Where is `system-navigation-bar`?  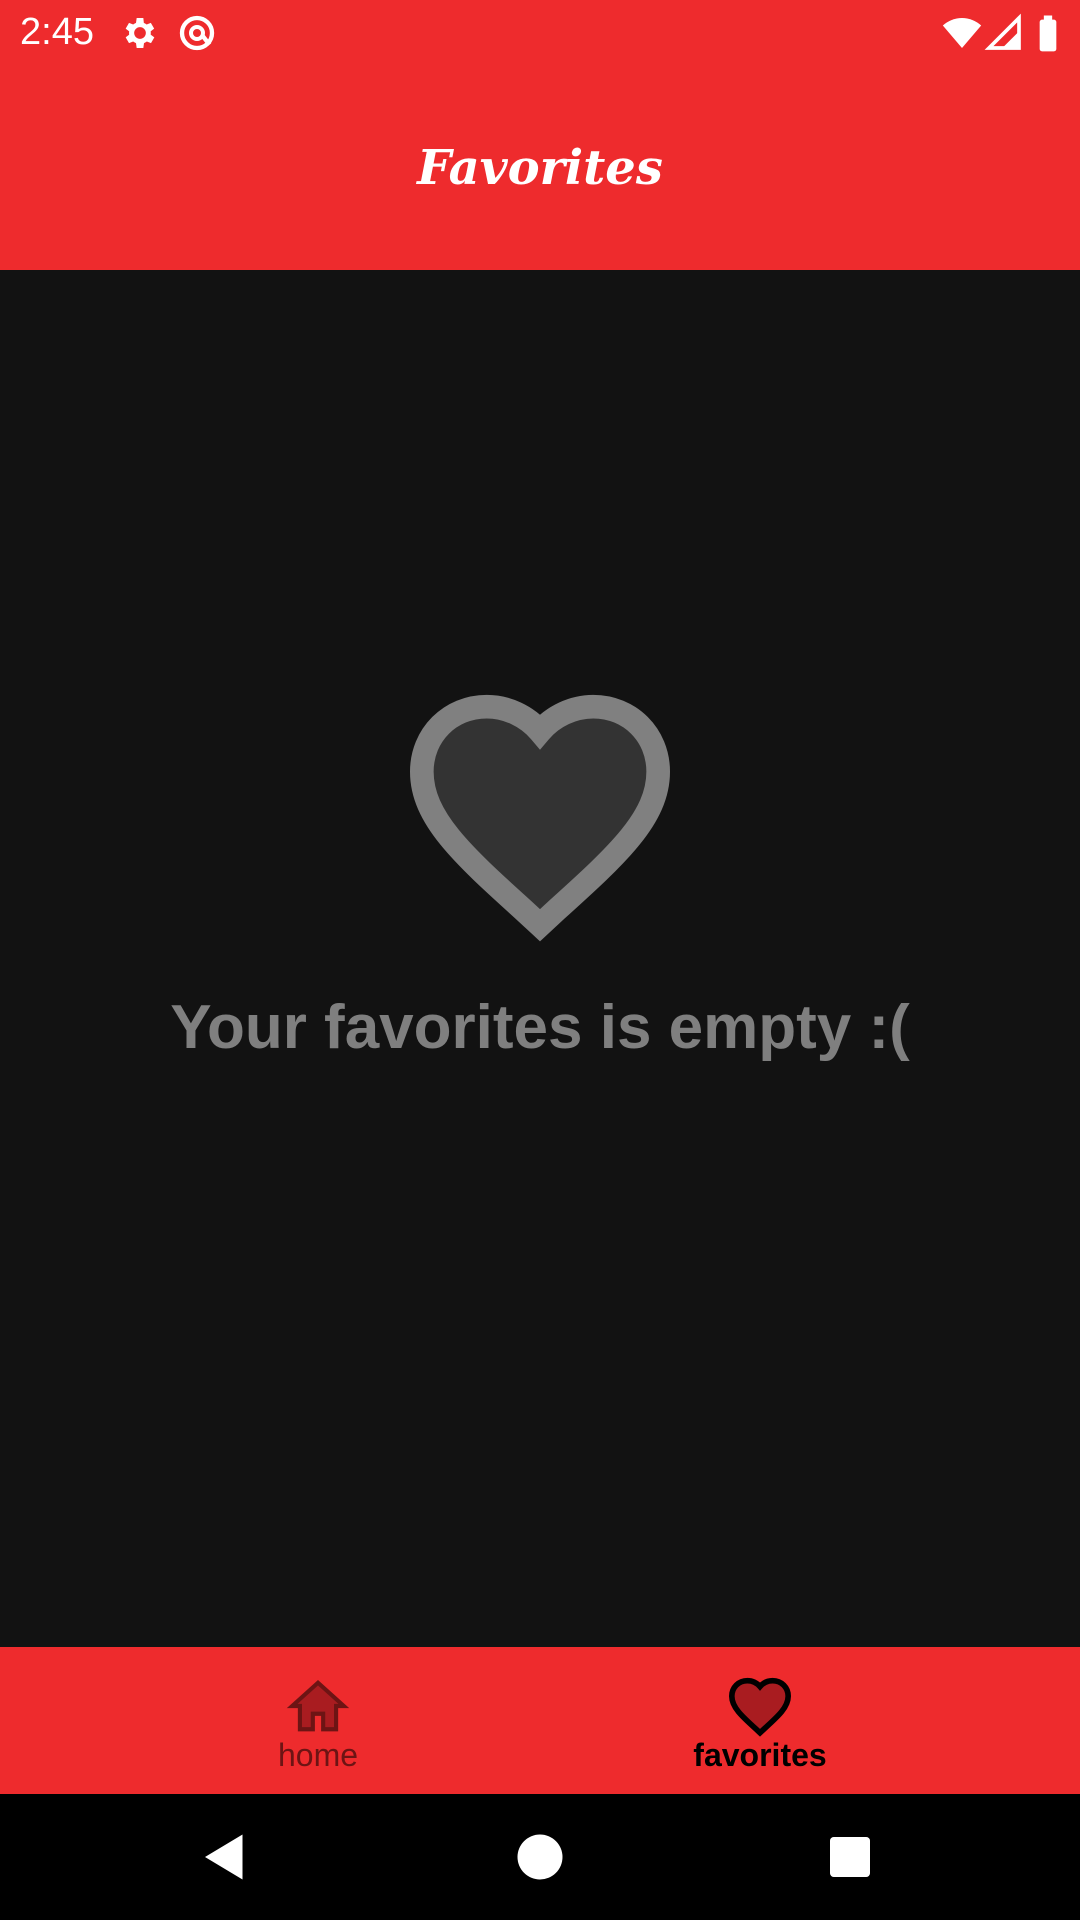 system-navigation-bar is located at coordinates (540, 1857).